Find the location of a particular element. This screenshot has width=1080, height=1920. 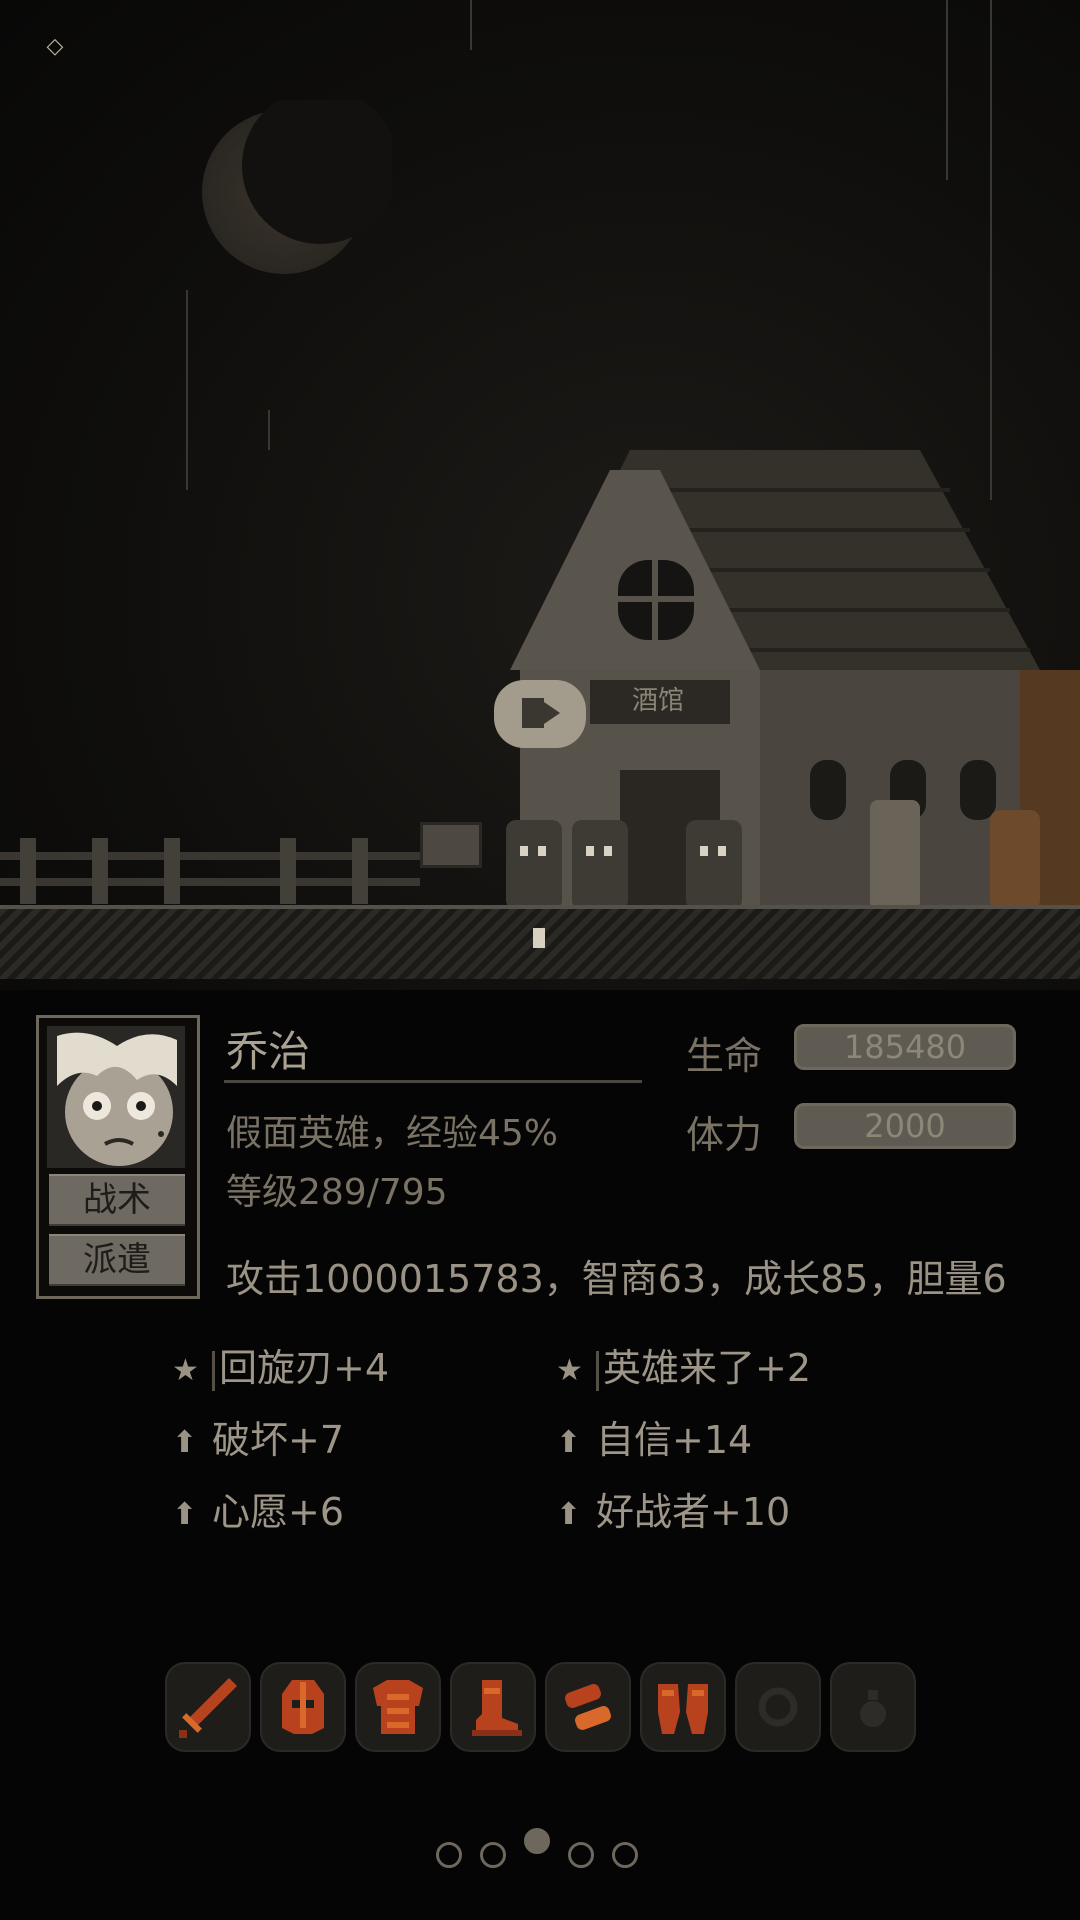

class-experience: 假面英雄，经验45% is located at coordinates (392, 1133).